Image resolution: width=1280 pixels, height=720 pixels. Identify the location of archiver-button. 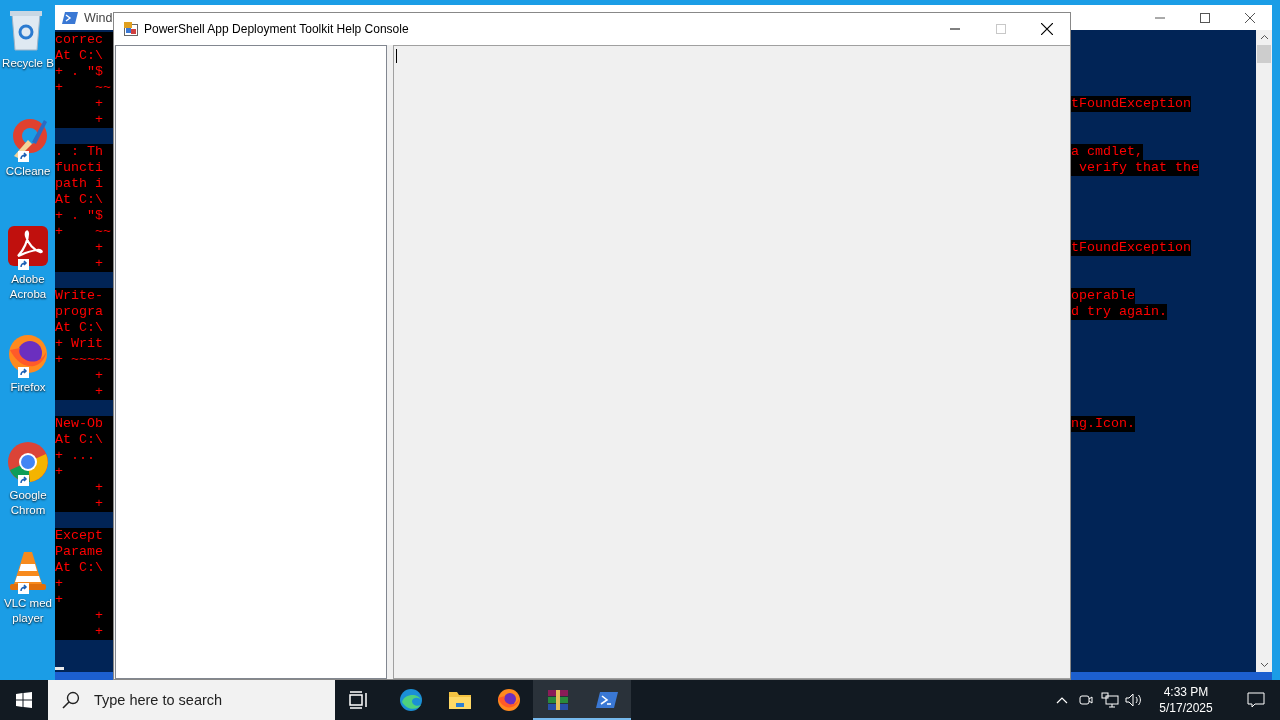
(557, 700).